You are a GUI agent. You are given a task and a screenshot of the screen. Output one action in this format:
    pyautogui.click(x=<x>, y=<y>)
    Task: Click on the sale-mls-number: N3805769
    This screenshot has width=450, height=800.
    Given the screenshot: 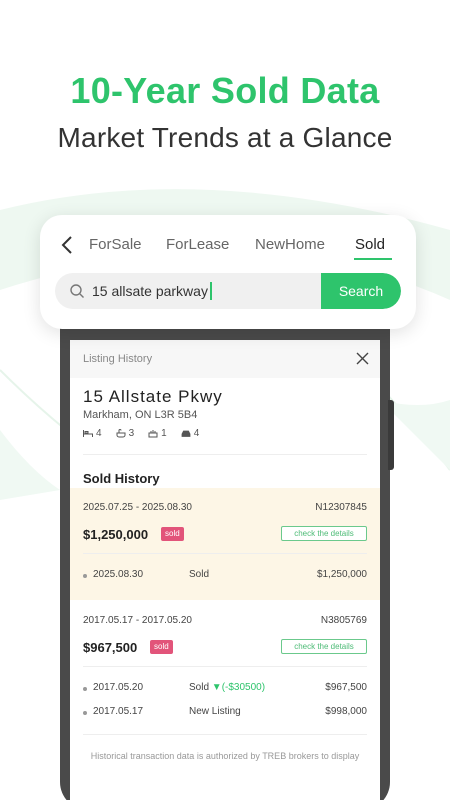 What is the action you would take?
    pyautogui.click(x=343, y=620)
    